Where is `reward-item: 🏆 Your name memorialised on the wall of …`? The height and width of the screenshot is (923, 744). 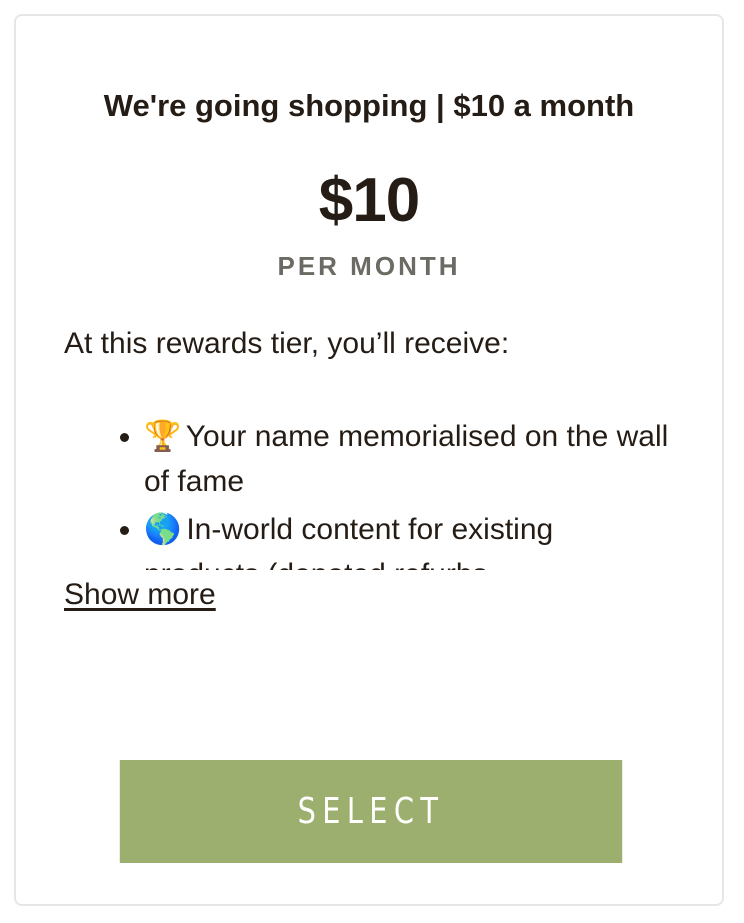 reward-item: 🏆 Your name memorialised on the wall of … is located at coordinates (409, 459).